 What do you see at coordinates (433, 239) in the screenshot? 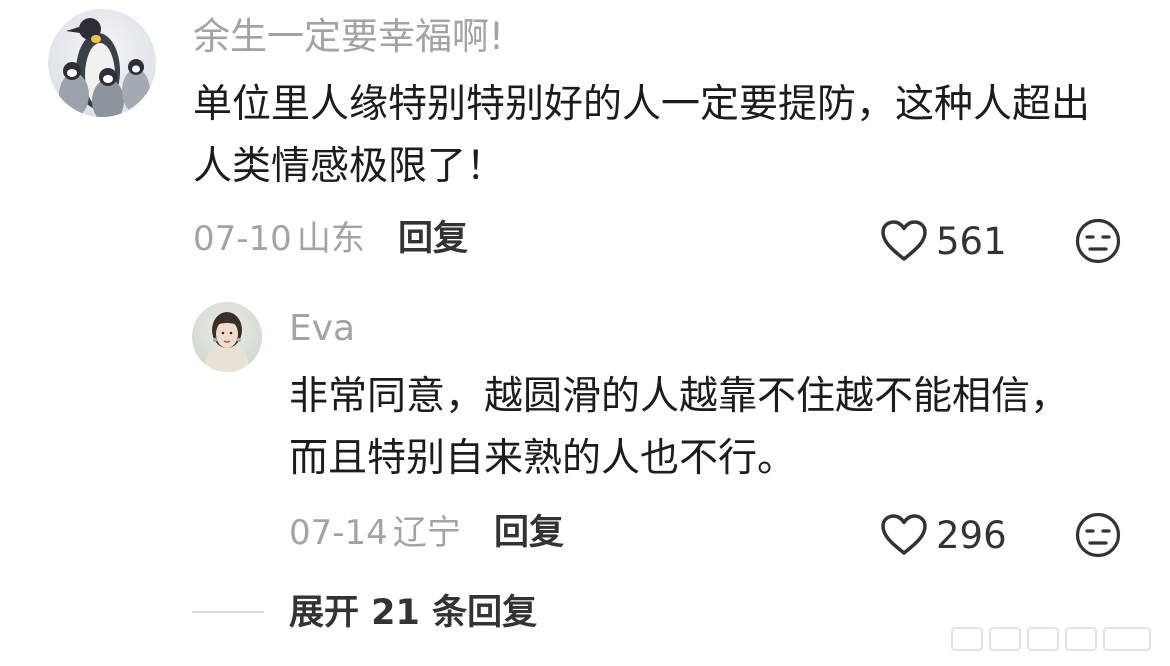
I see `comment-reply-button: 回复` at bounding box center [433, 239].